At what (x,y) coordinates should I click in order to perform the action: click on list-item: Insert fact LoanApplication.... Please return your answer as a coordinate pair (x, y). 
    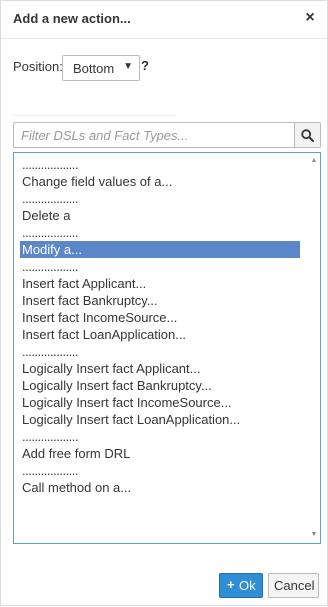
    Looking at the image, I should click on (160, 334).